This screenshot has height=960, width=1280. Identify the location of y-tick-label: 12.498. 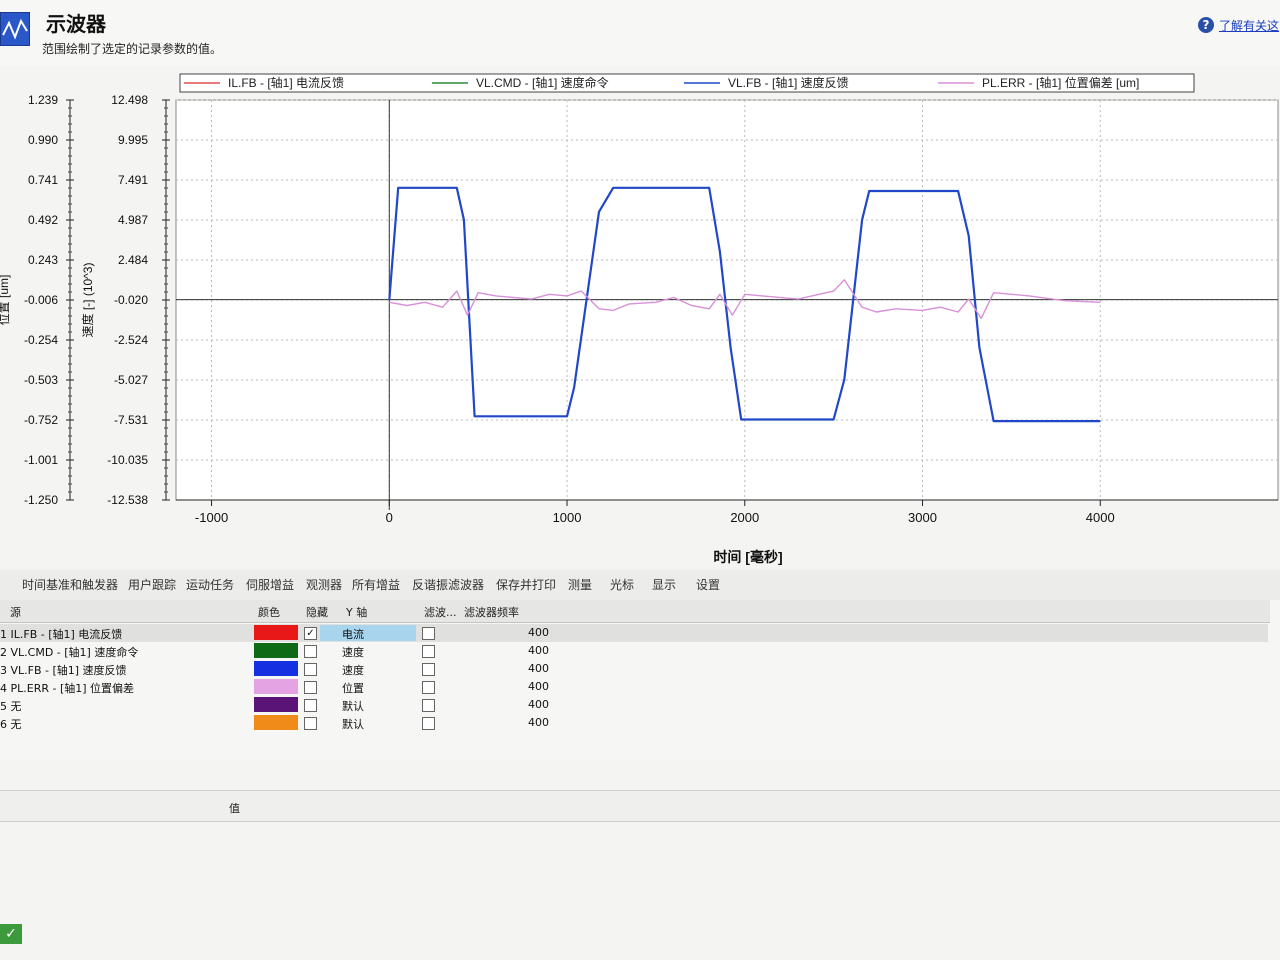
(129, 100).